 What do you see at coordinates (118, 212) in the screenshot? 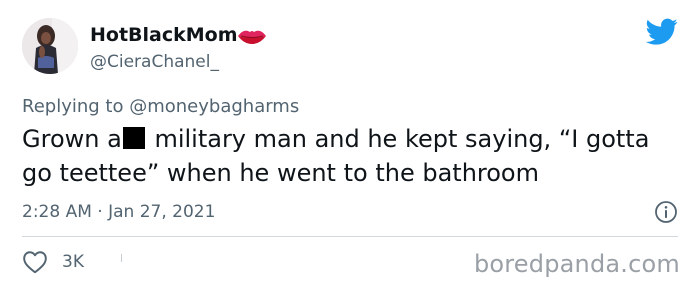
I see `timestamp: 2:28 AM · Jan 27, 2021` at bounding box center [118, 212].